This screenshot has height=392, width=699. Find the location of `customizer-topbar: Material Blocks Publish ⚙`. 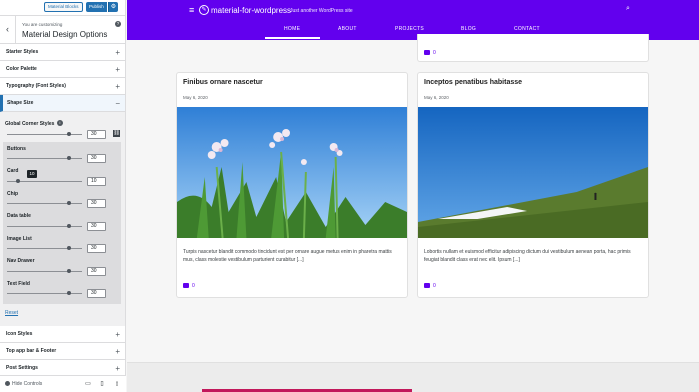

customizer-topbar: Material Blocks Publish ⚙ is located at coordinates (62, 8).